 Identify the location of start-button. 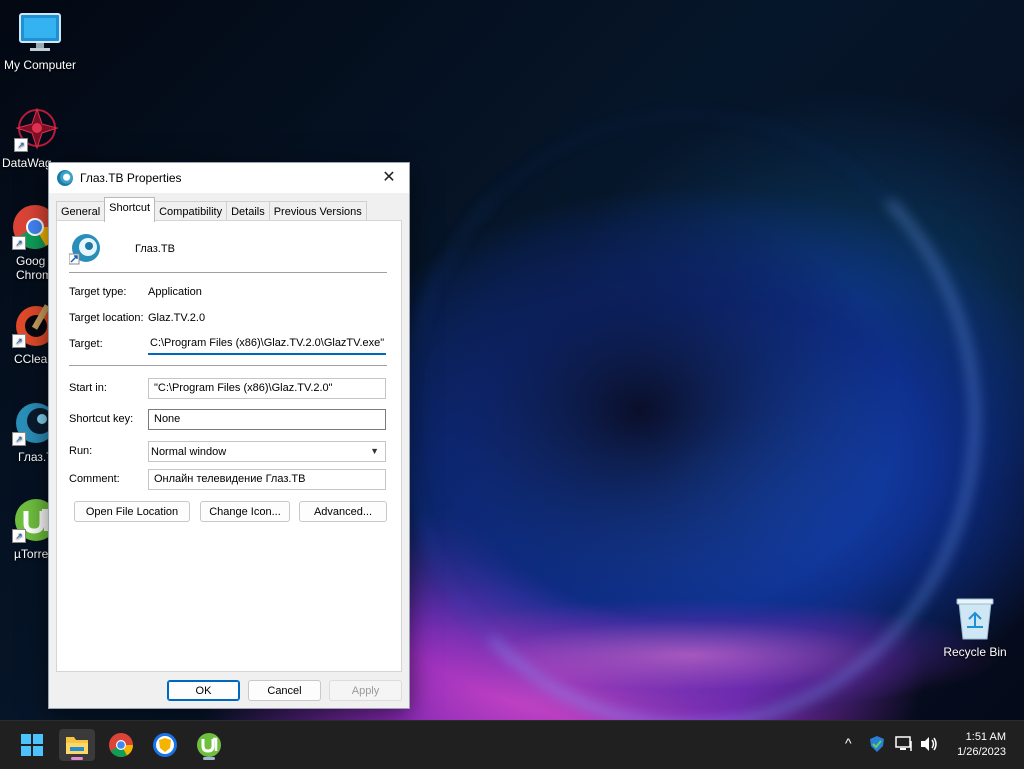
(32, 745).